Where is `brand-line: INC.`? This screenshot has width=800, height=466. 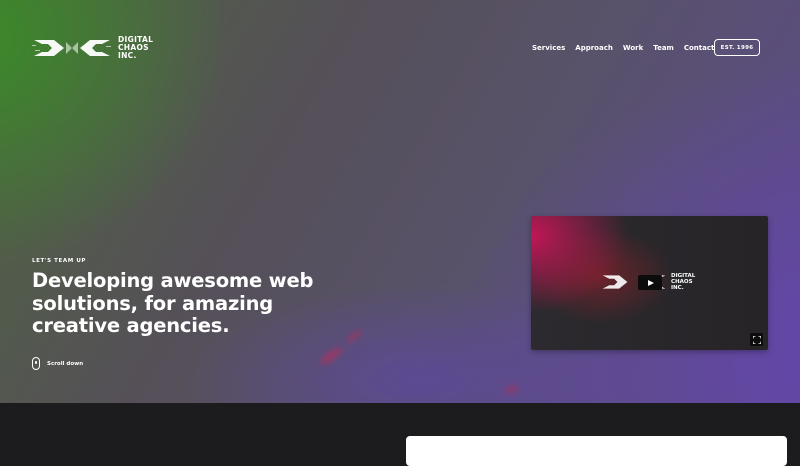 brand-line: INC. is located at coordinates (127, 55).